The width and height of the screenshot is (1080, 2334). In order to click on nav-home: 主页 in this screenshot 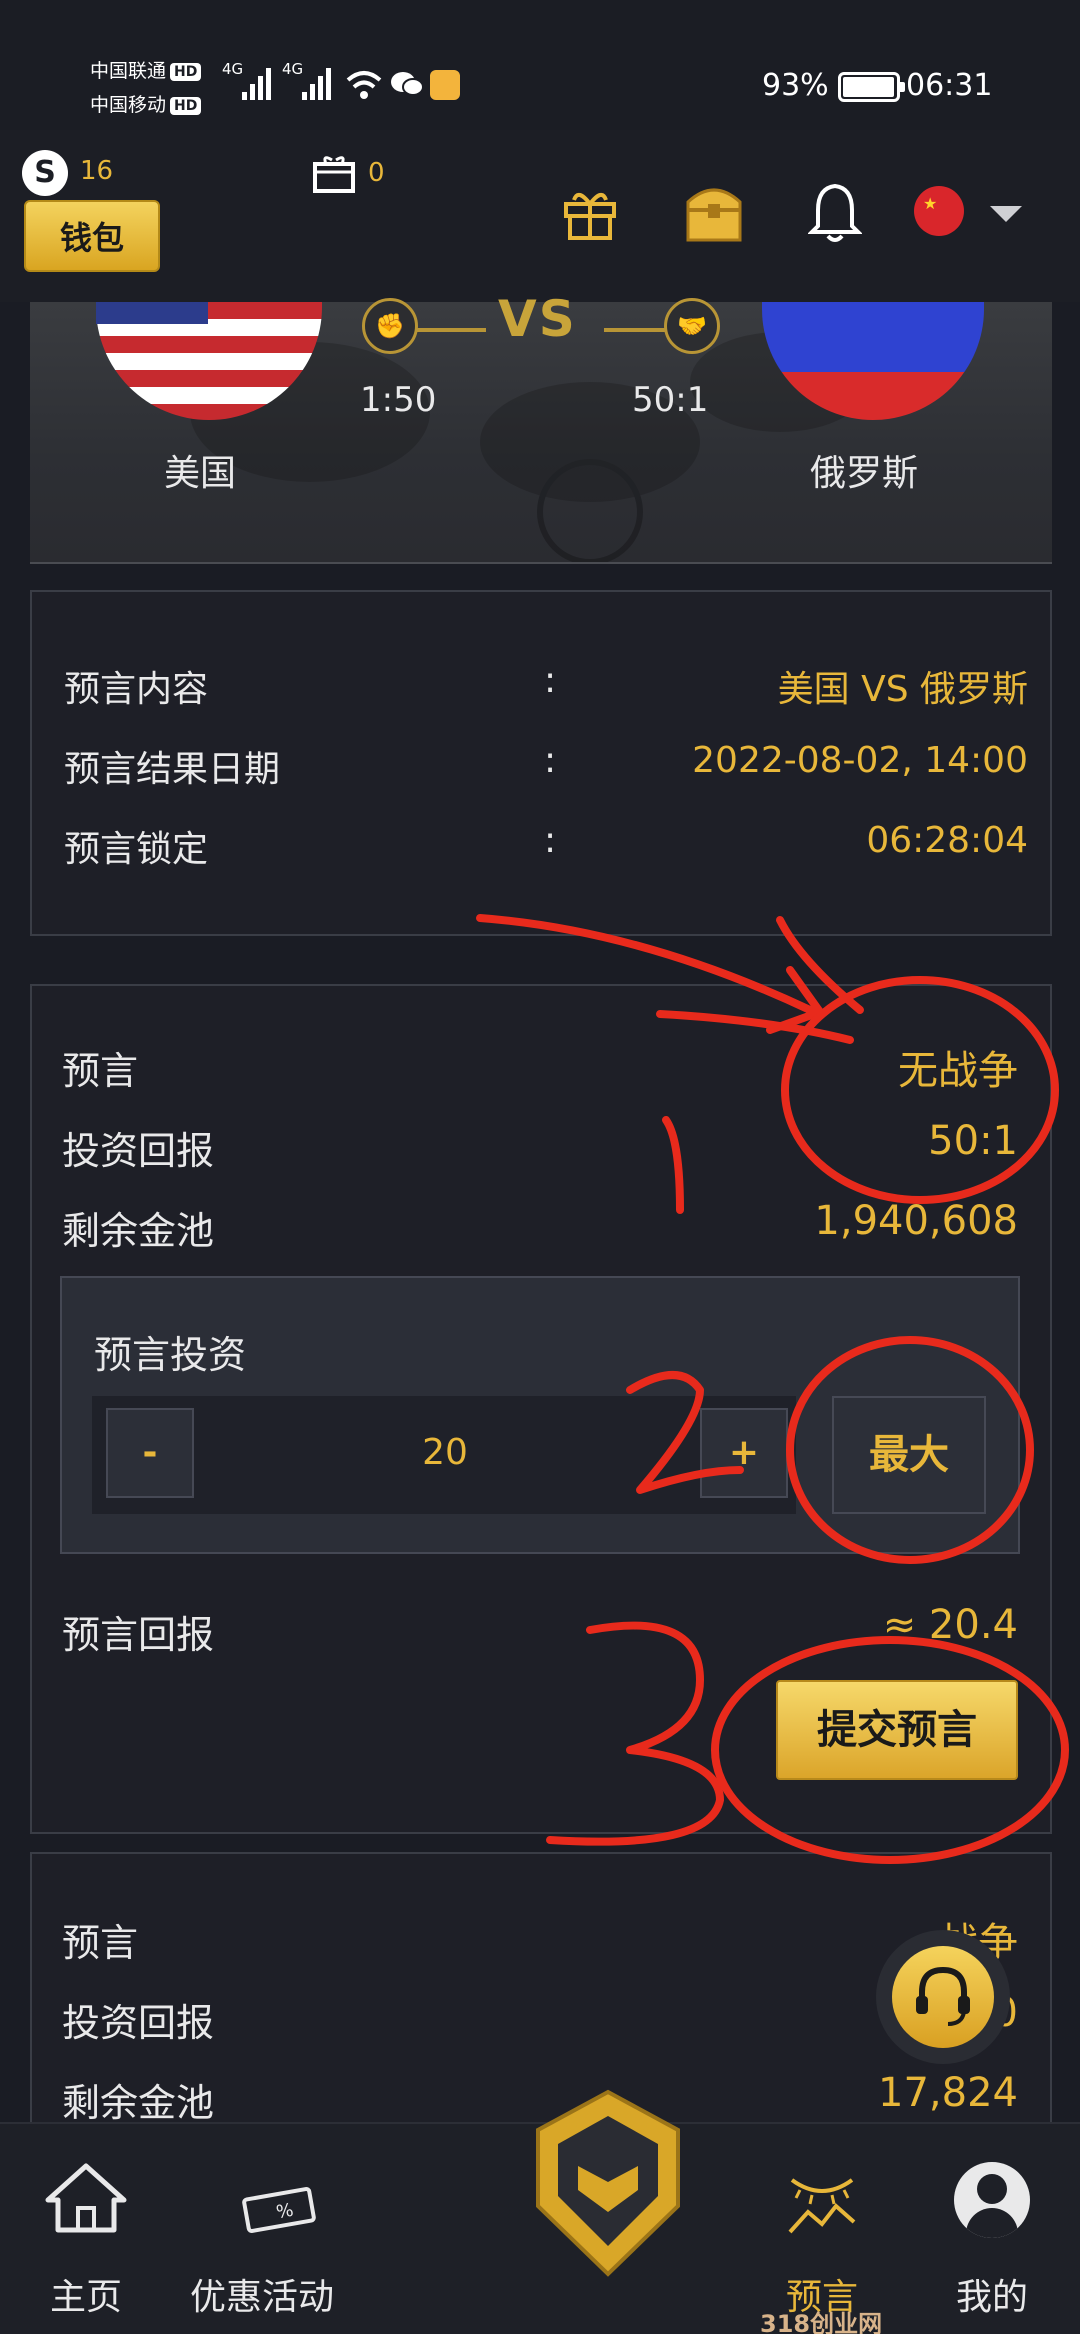, I will do `click(93, 2294)`.